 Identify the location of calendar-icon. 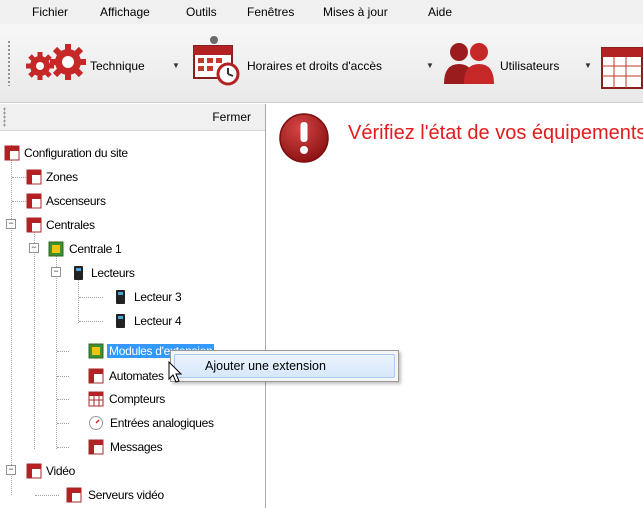
(621, 66).